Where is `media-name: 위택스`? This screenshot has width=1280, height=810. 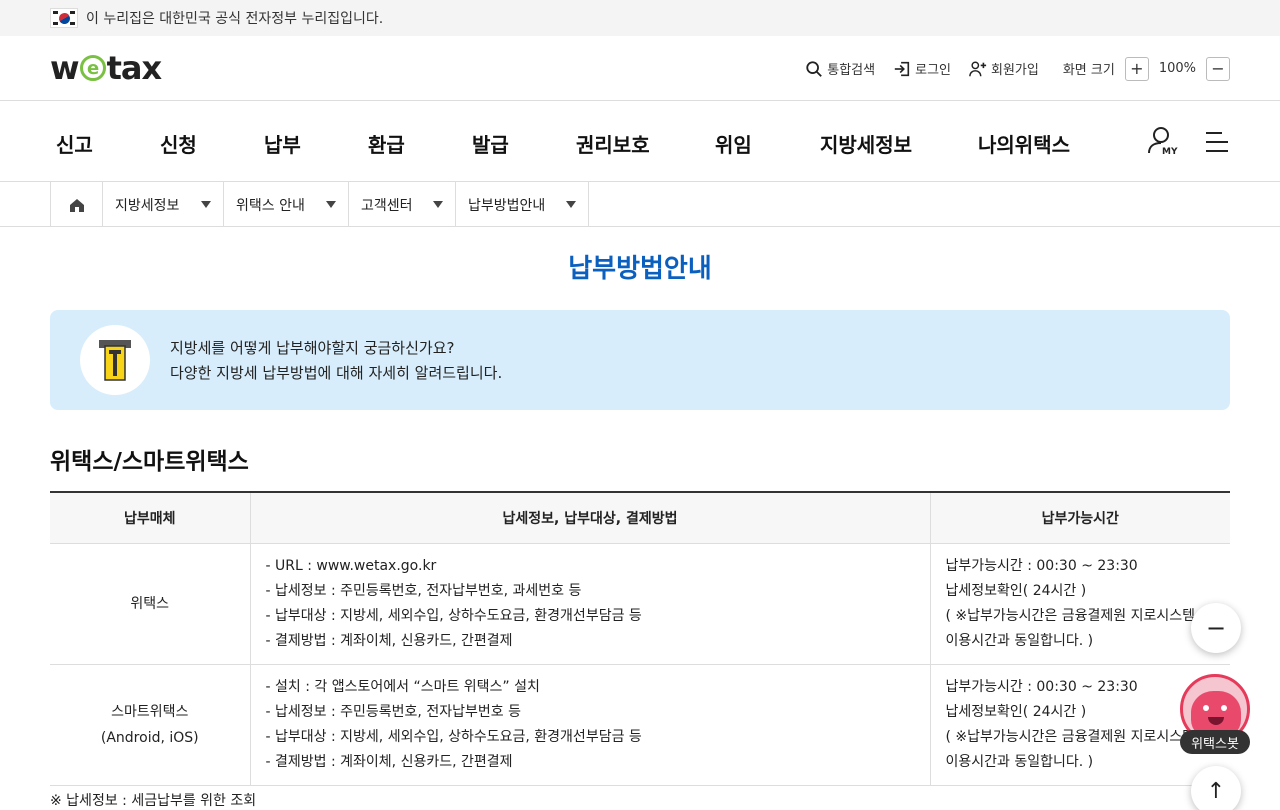
media-name: 위택스 is located at coordinates (150, 603).